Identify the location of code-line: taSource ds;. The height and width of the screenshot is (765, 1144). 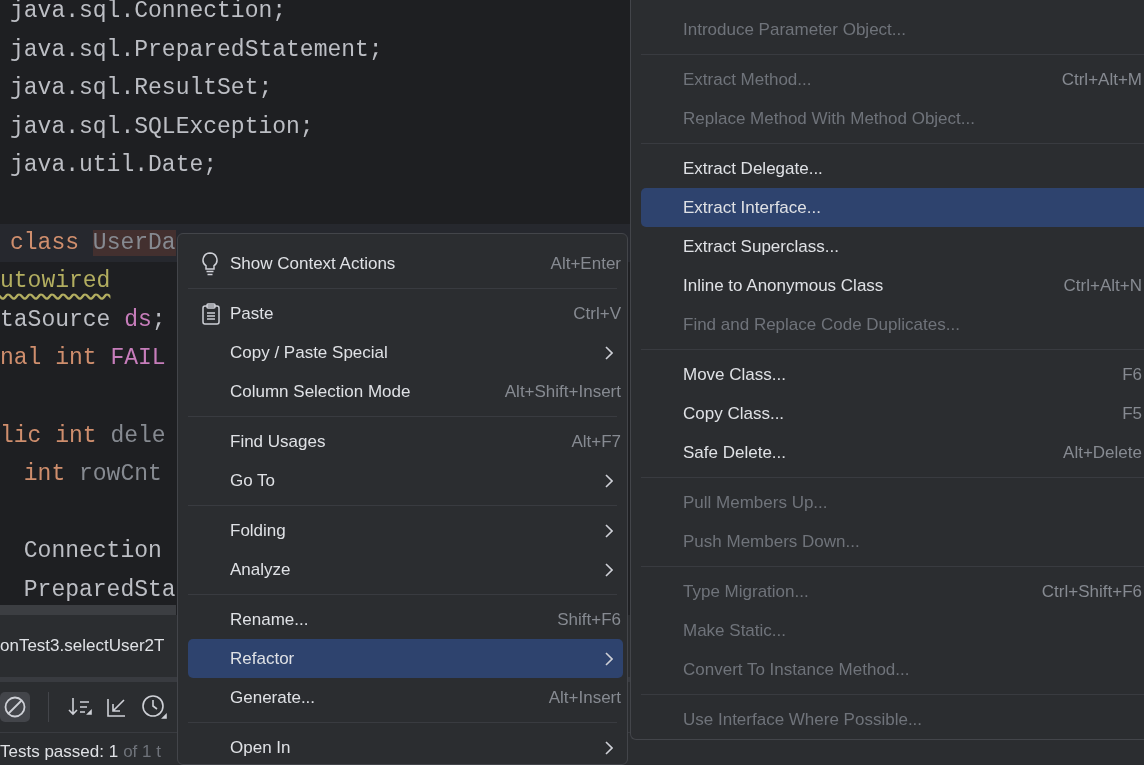
(83, 320).